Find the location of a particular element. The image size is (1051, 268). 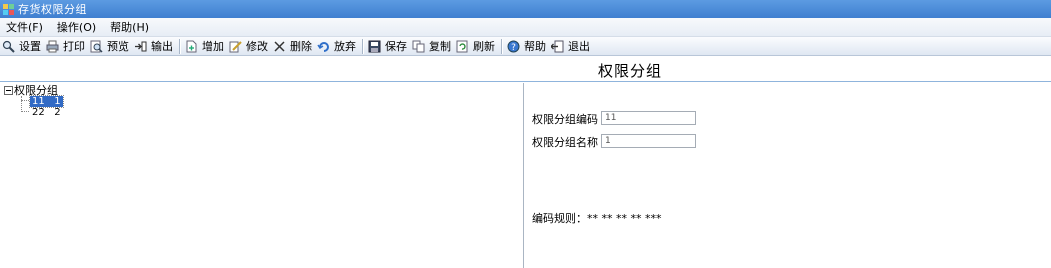

copy-button: 复制 is located at coordinates (431, 46).